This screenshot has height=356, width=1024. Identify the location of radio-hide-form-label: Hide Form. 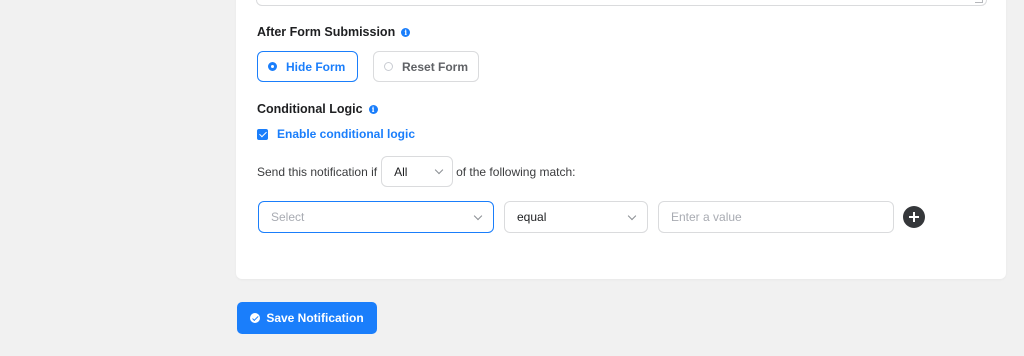
(316, 66).